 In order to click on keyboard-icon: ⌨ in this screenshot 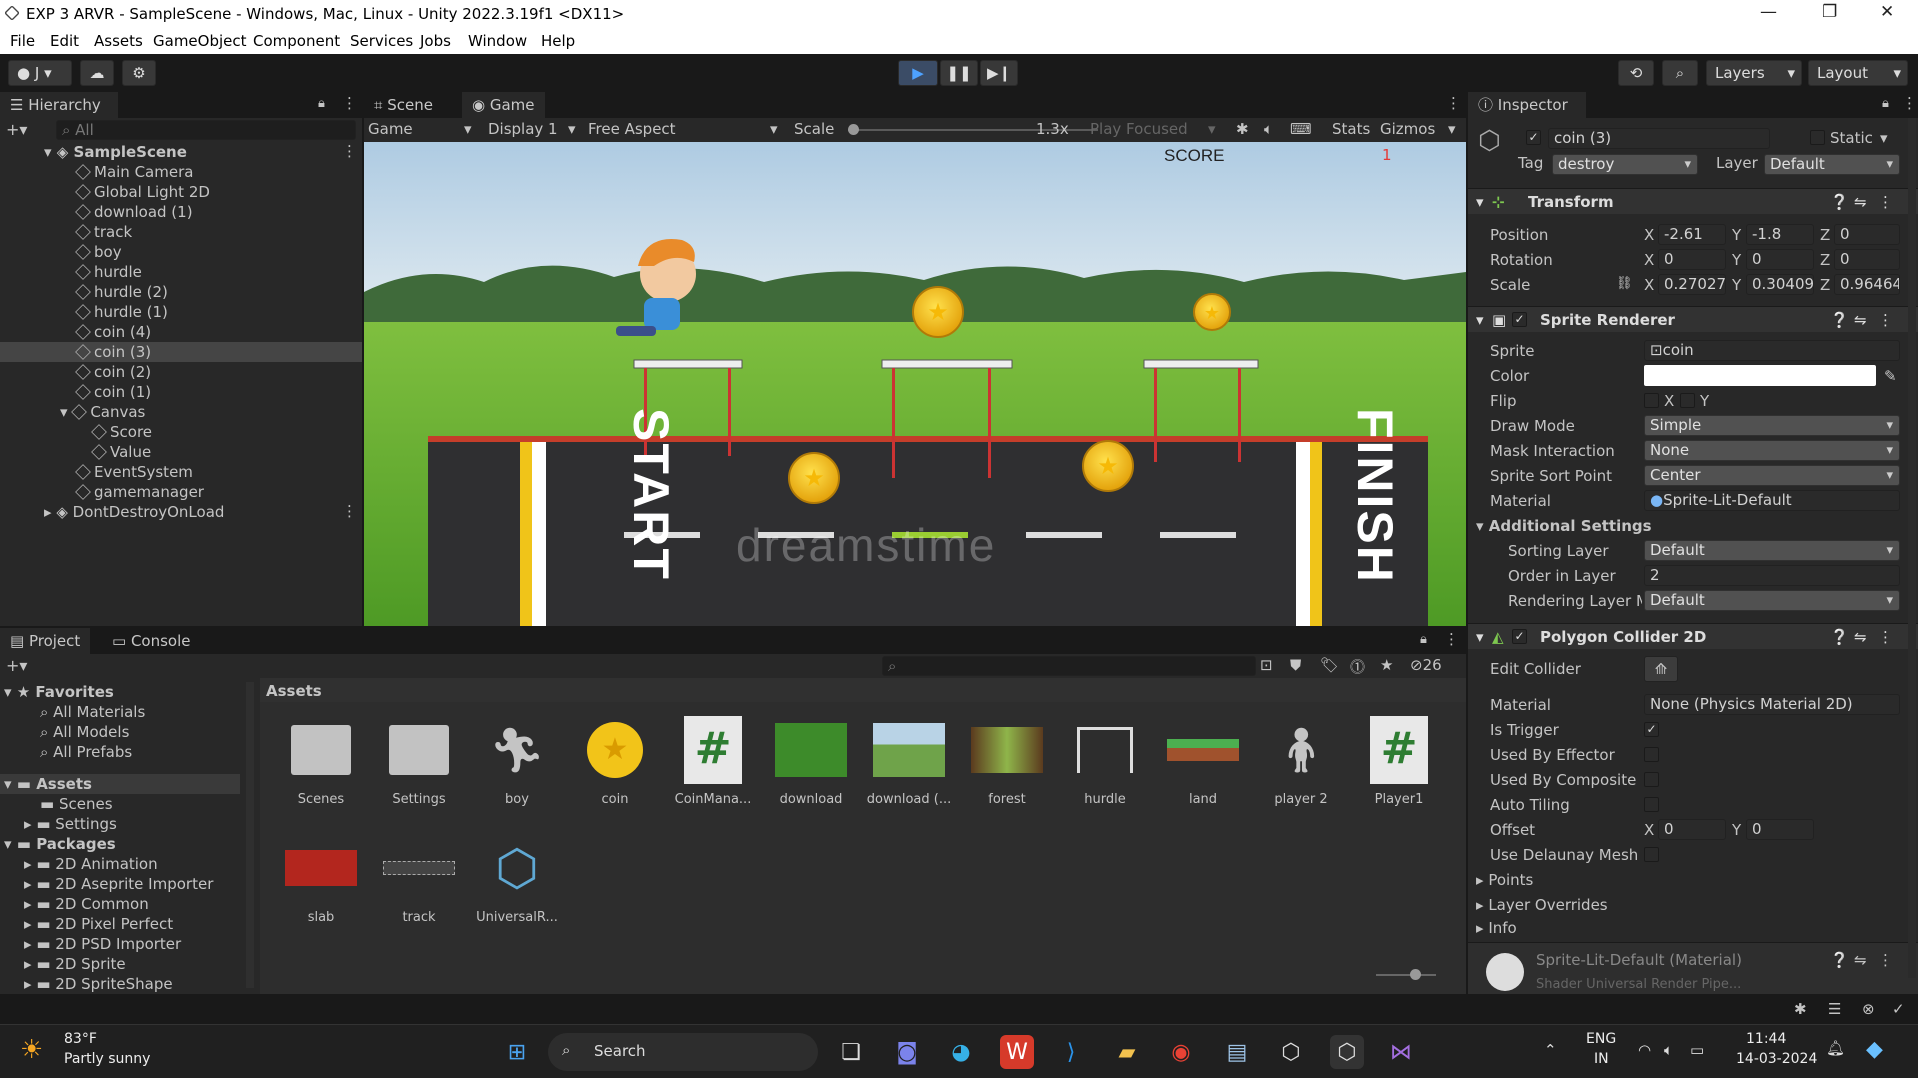, I will do `click(1301, 129)`.